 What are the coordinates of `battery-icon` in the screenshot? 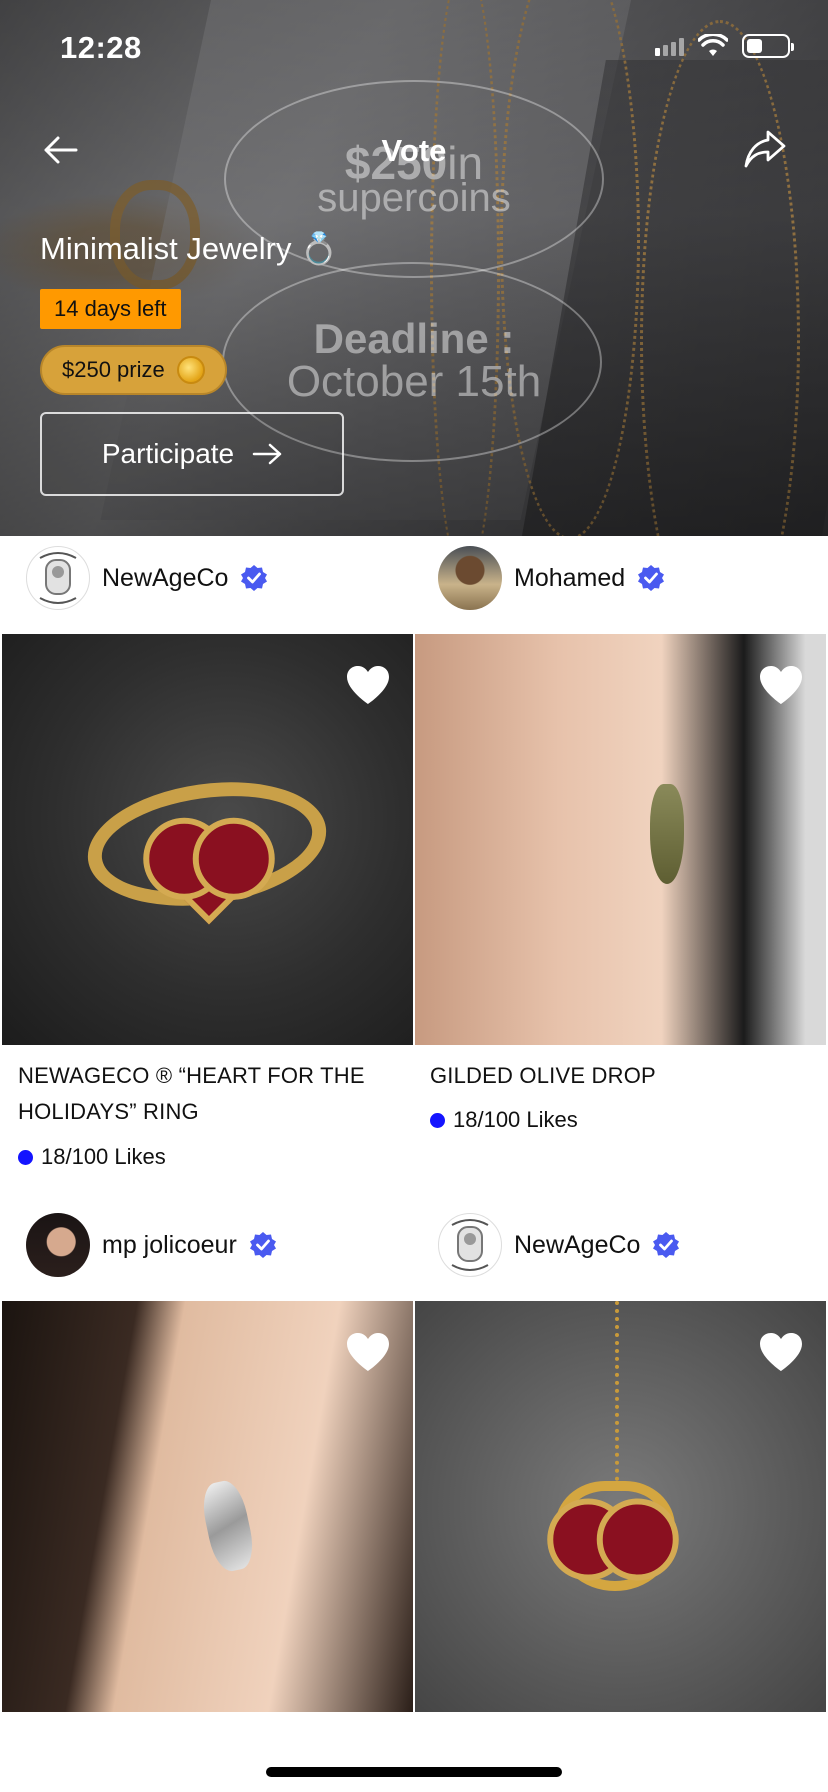 It's located at (768, 46).